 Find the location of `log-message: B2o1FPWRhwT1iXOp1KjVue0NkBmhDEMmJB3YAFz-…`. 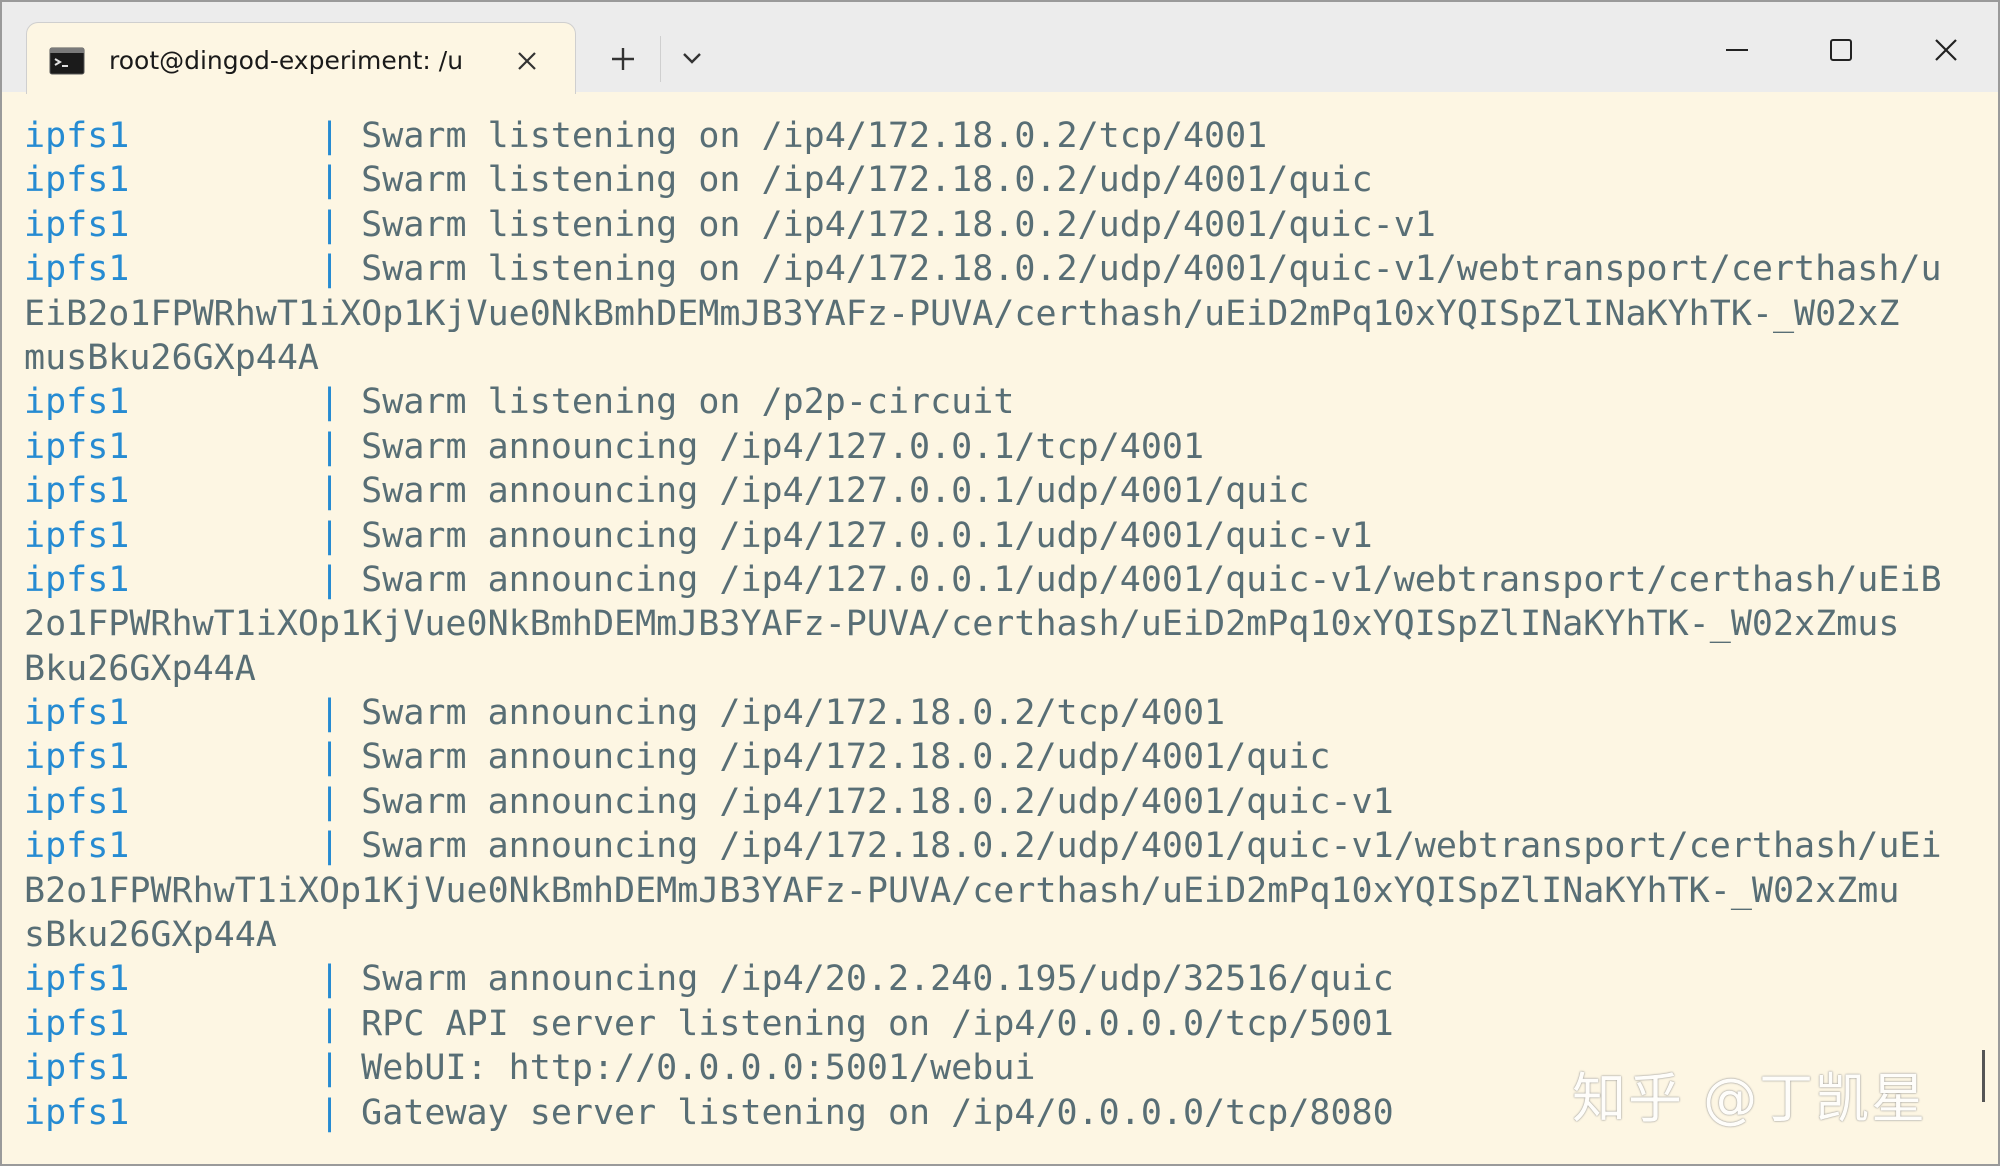

log-message: B2o1FPWRhwT1iXOp1KjVue0NkBmhDEMmJB3YAFz-… is located at coordinates (962, 890).